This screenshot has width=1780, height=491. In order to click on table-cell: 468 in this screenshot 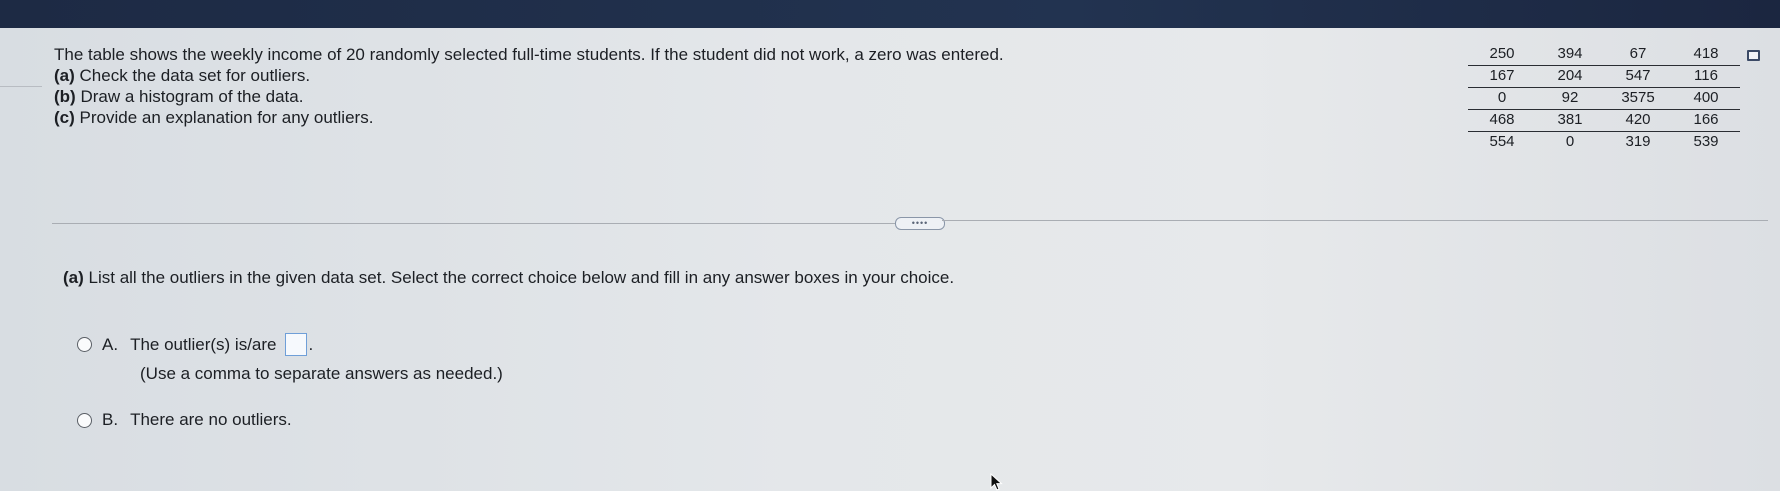, I will do `click(1502, 120)`.